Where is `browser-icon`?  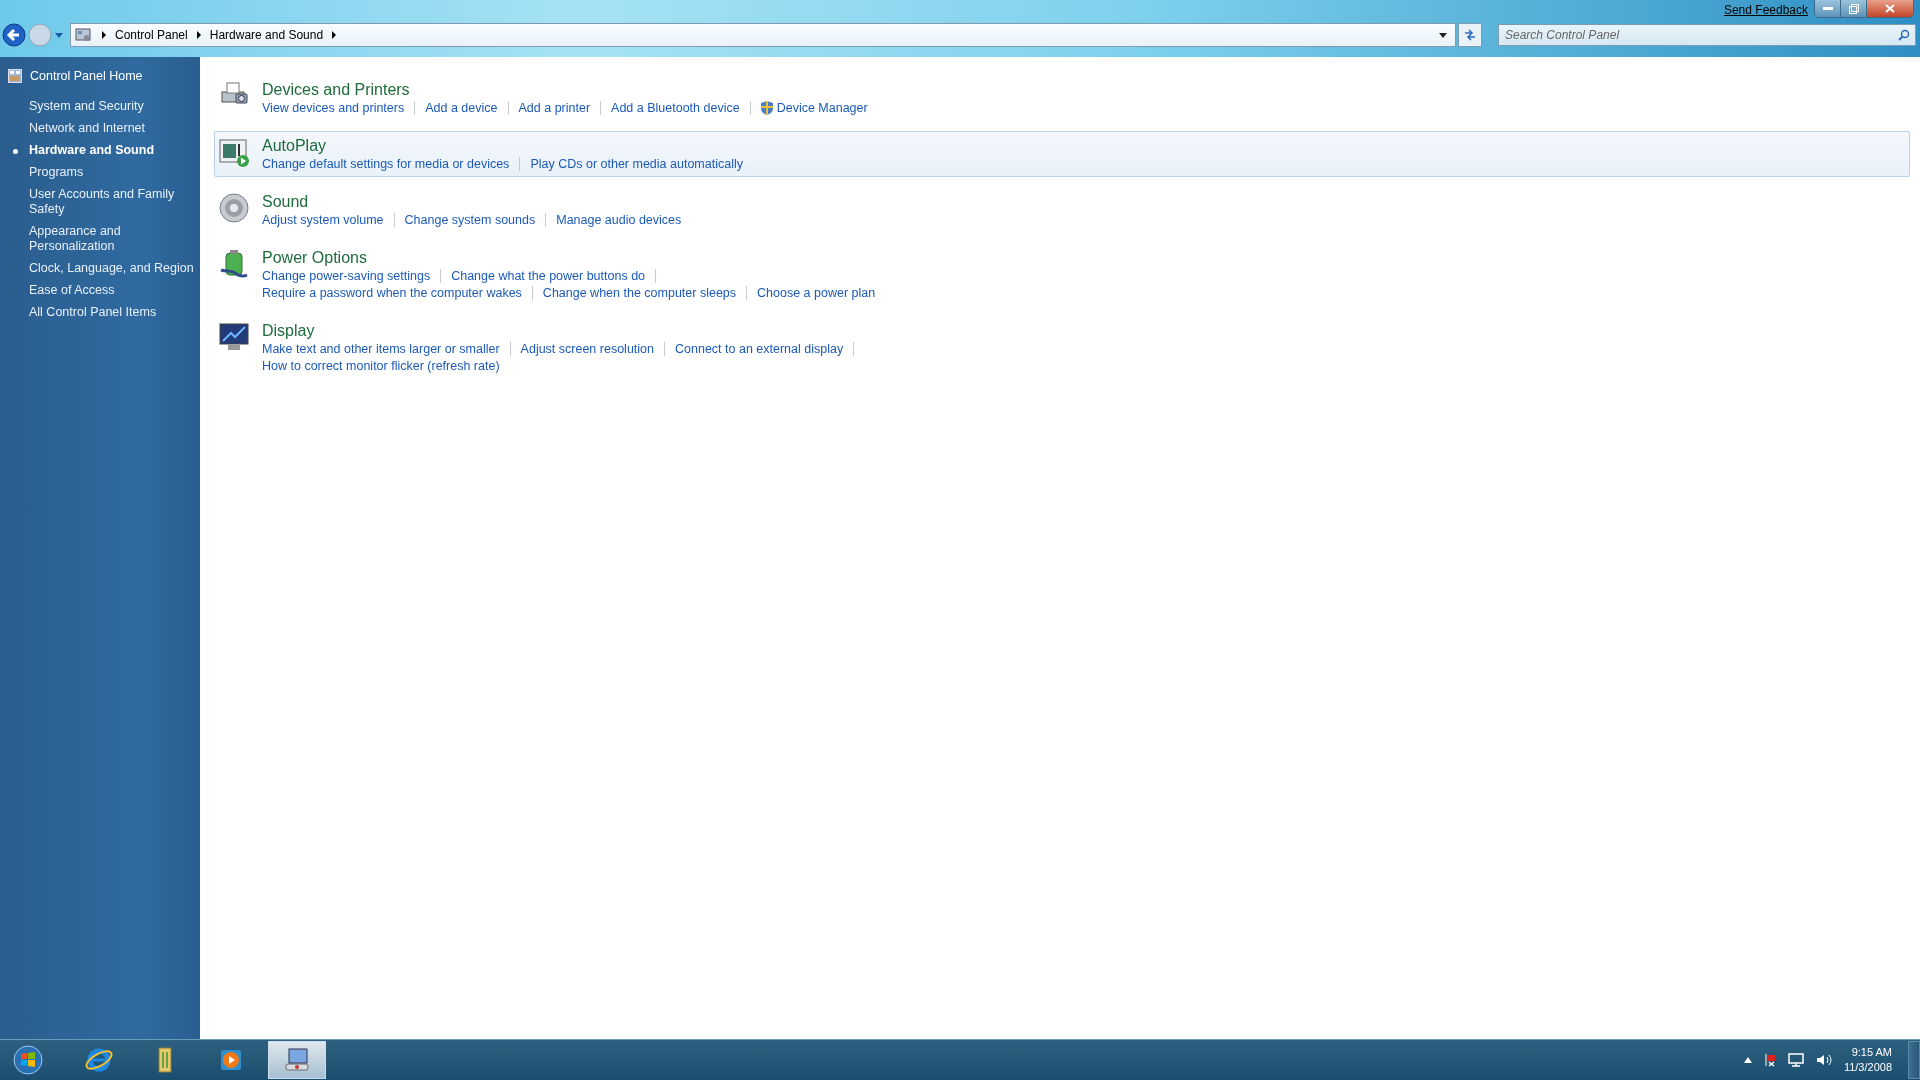
browser-icon is located at coordinates (99, 1060).